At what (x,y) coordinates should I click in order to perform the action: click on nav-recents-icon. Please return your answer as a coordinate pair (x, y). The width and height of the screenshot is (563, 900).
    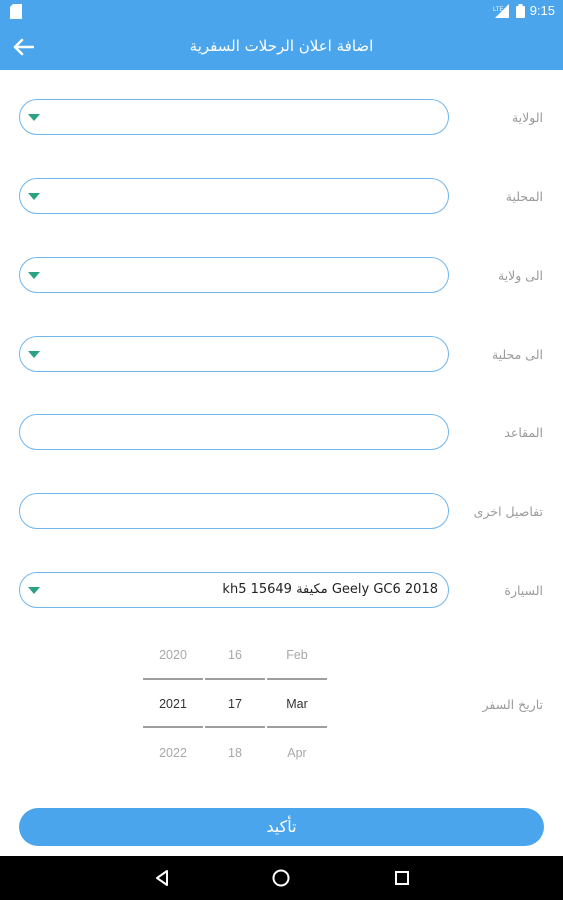
    Looking at the image, I should click on (402, 878).